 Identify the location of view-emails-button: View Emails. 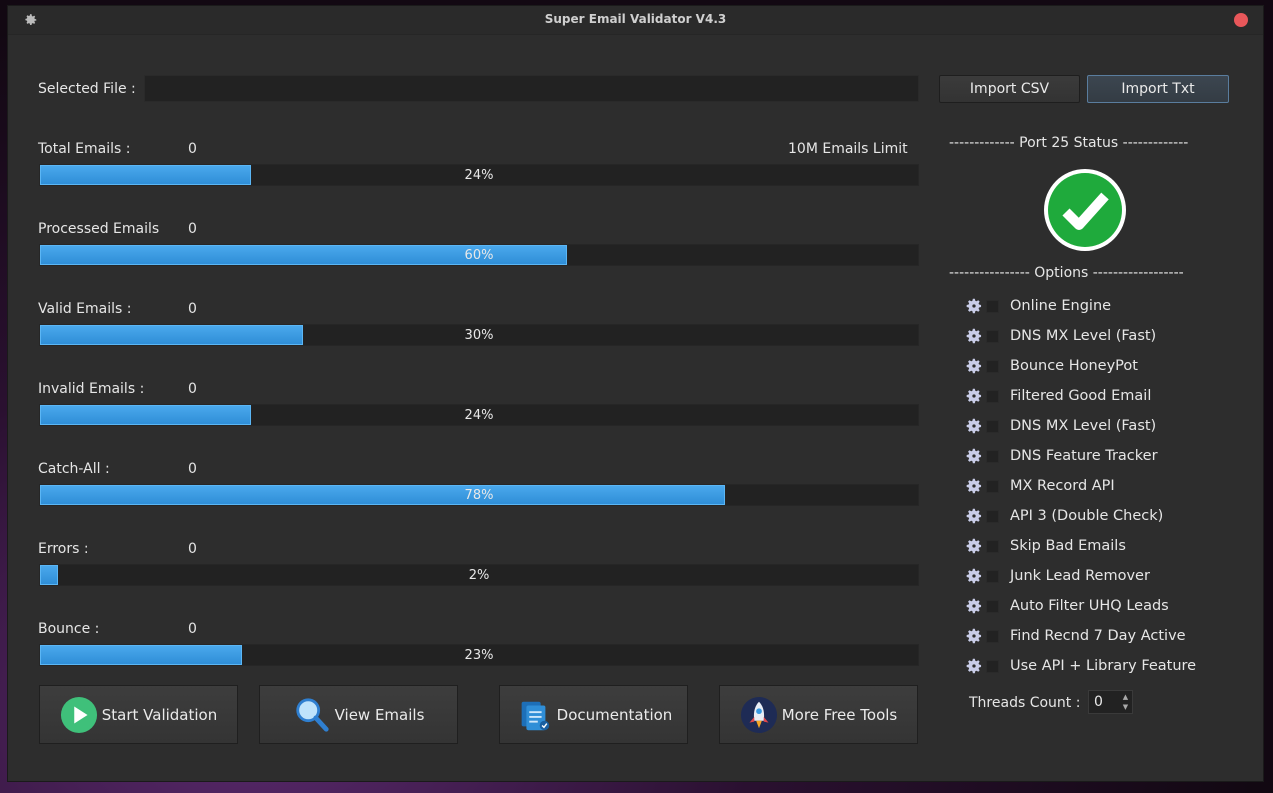
(358, 714).